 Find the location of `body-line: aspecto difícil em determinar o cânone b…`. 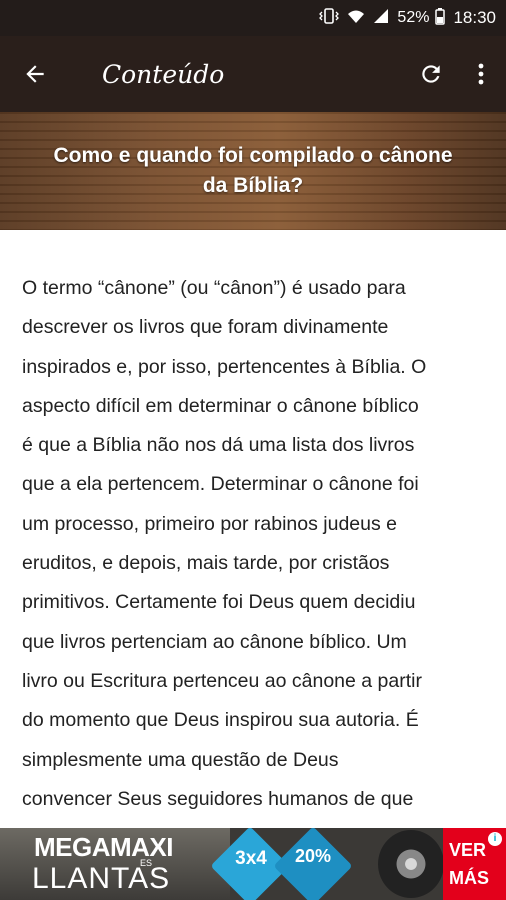

body-line: aspecto difícil em determinar o cânone b… is located at coordinates (220, 405).